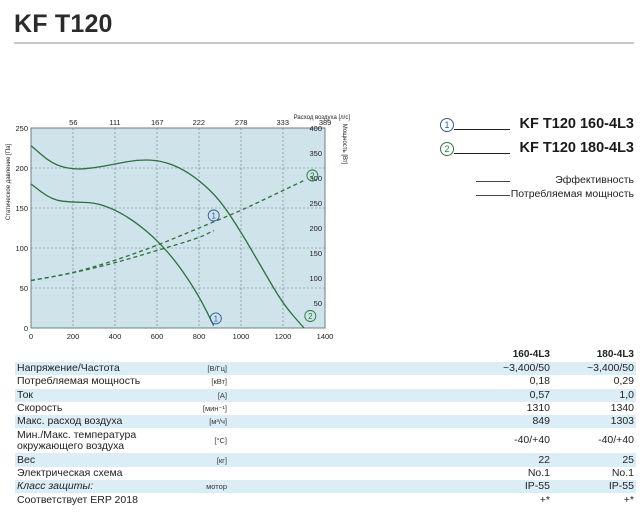 The height and width of the screenshot is (514, 640). I want to click on table-row: Электрическая схема No.1 No.1, so click(325, 473).